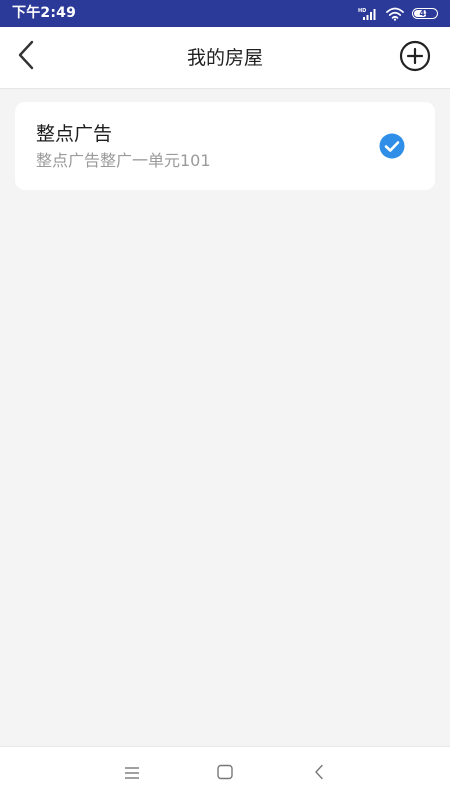 This screenshot has height=800, width=450. Describe the element at coordinates (44, 13) in the screenshot. I see `status-time: 下午2:49` at that location.